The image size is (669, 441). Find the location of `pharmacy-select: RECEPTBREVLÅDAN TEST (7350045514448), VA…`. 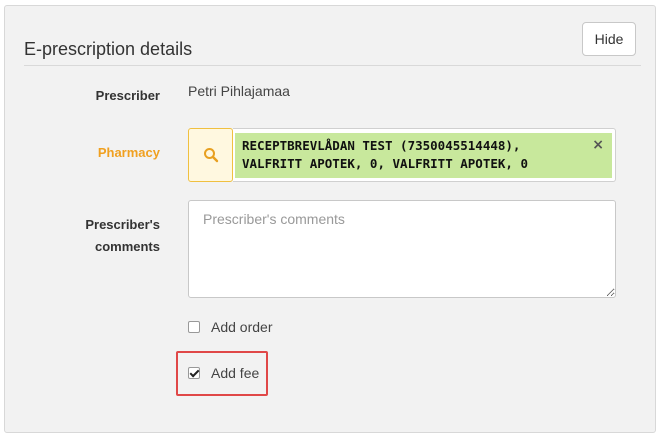

pharmacy-select: RECEPTBREVLÅDAN TEST (7350045514448), VA… is located at coordinates (424, 155).